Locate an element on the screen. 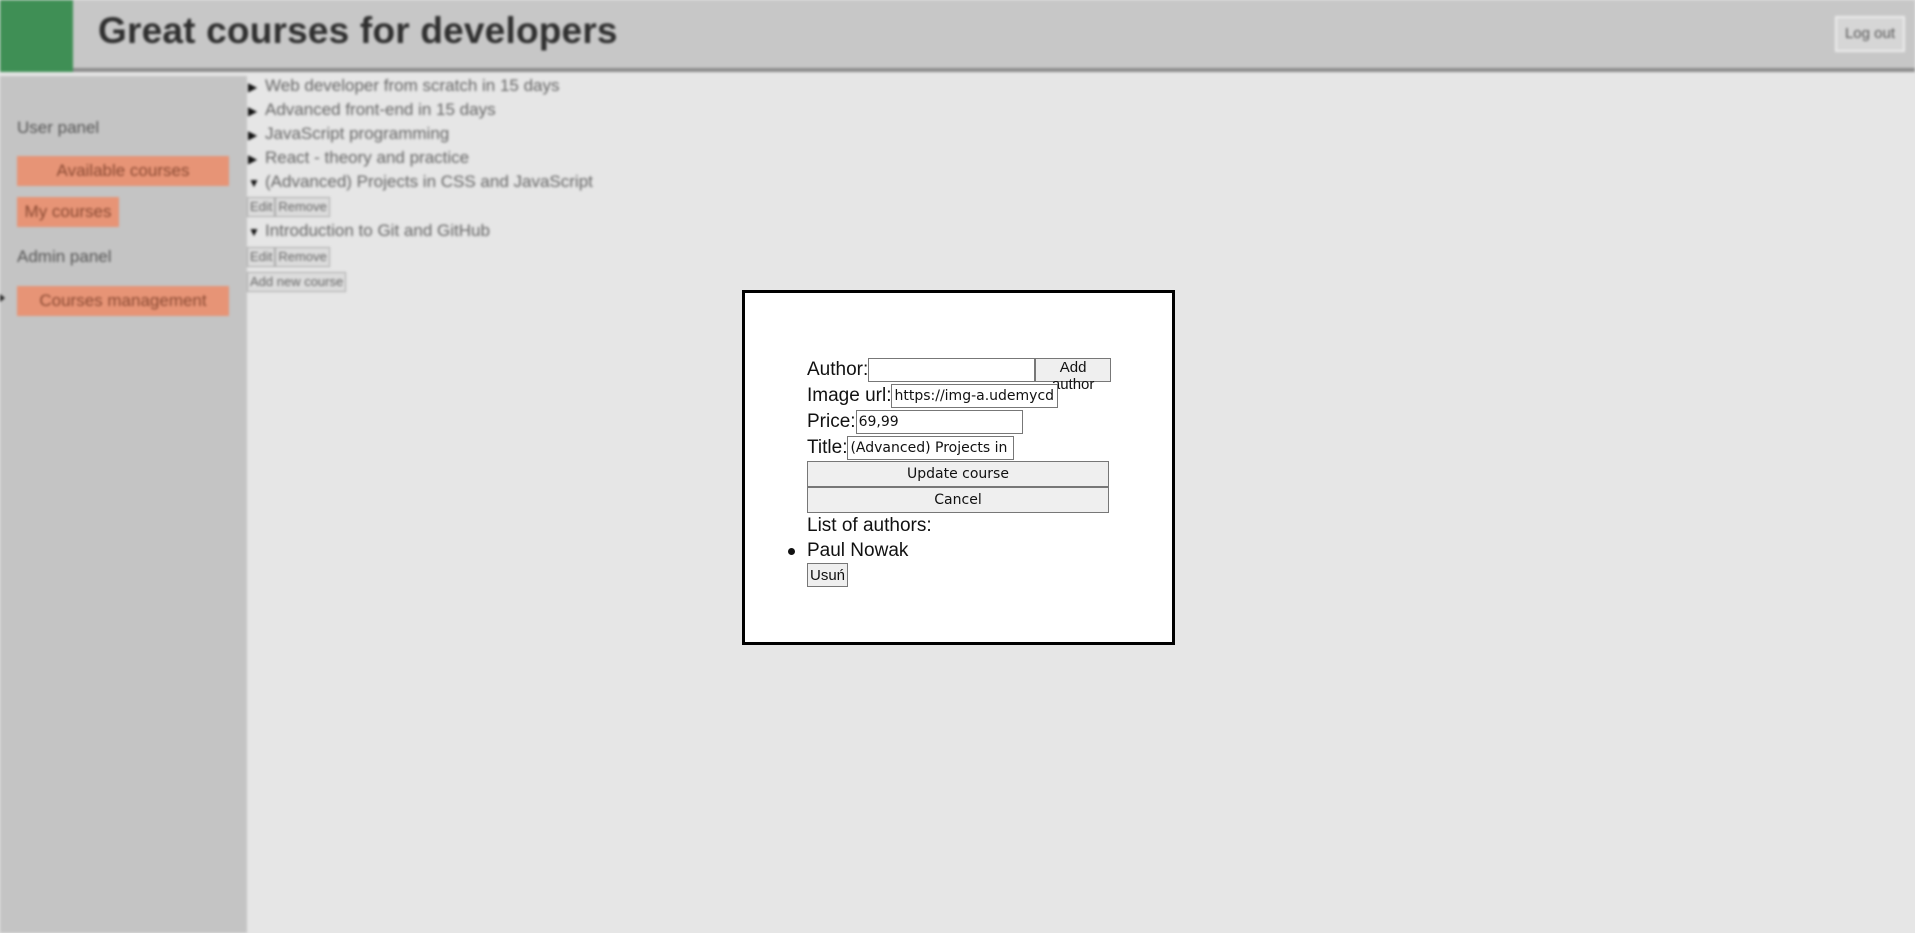 The height and width of the screenshot is (933, 1915). course-title: Advanced front-end in 15 days is located at coordinates (380, 109).